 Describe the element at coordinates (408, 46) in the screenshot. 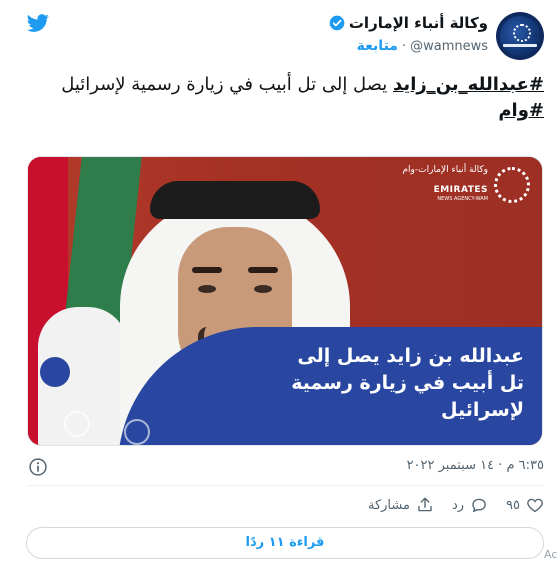

I see `author-handle-row: متابعة · @wamnews` at that location.